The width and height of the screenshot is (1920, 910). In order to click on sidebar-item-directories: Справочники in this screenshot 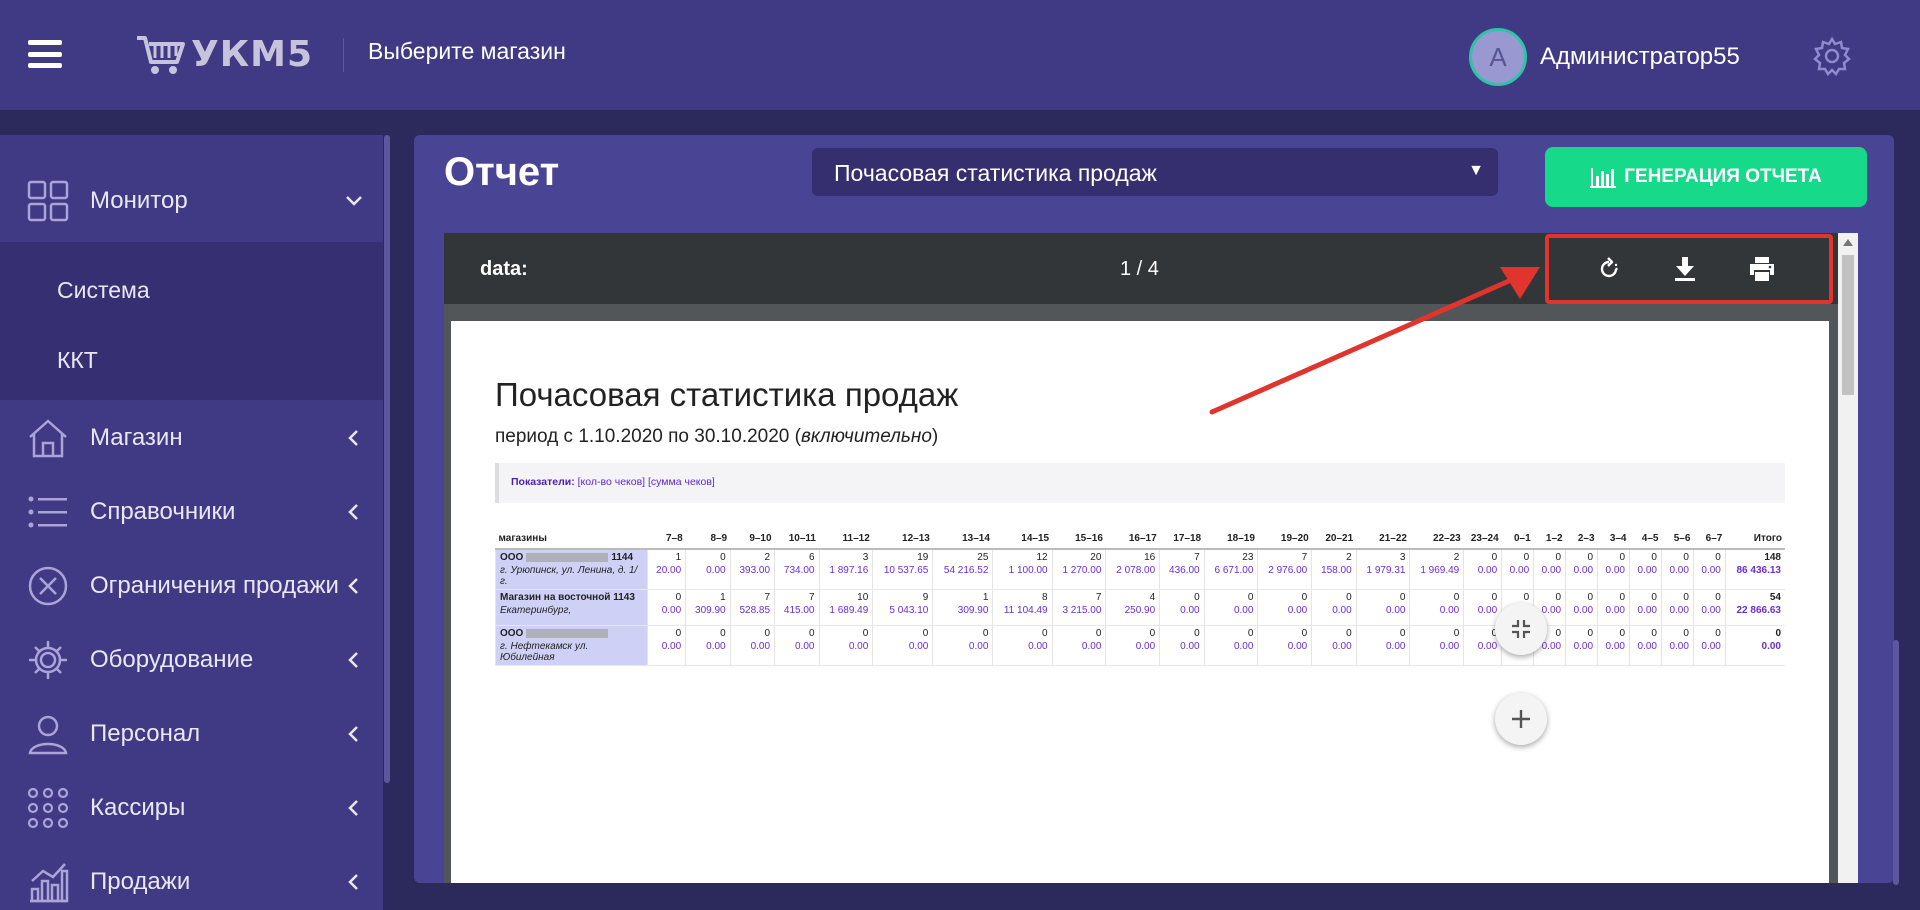, I will do `click(191, 512)`.